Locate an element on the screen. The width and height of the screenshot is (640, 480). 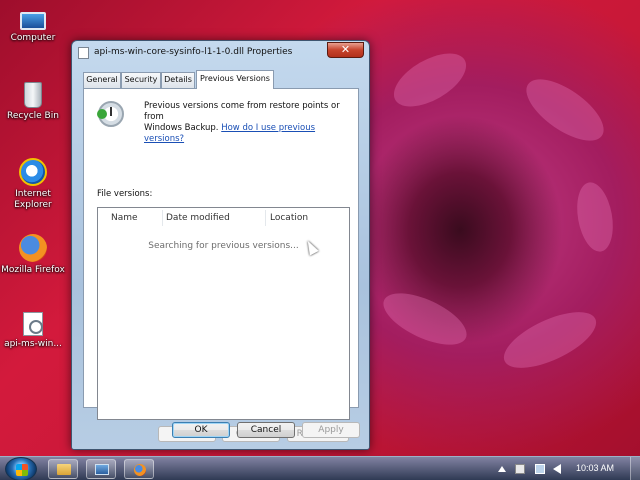
start-button is located at coordinates (21, 468).